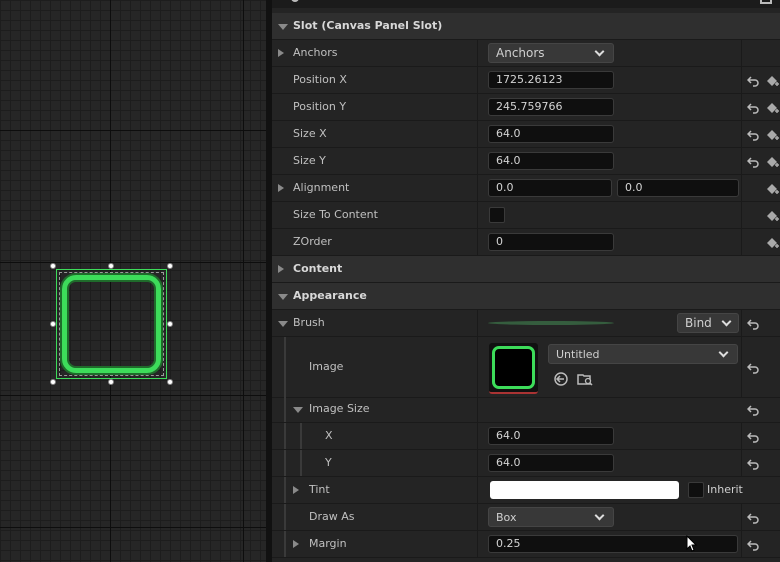 This screenshot has width=780, height=562. I want to click on section-title: Appearance, so click(330, 295).